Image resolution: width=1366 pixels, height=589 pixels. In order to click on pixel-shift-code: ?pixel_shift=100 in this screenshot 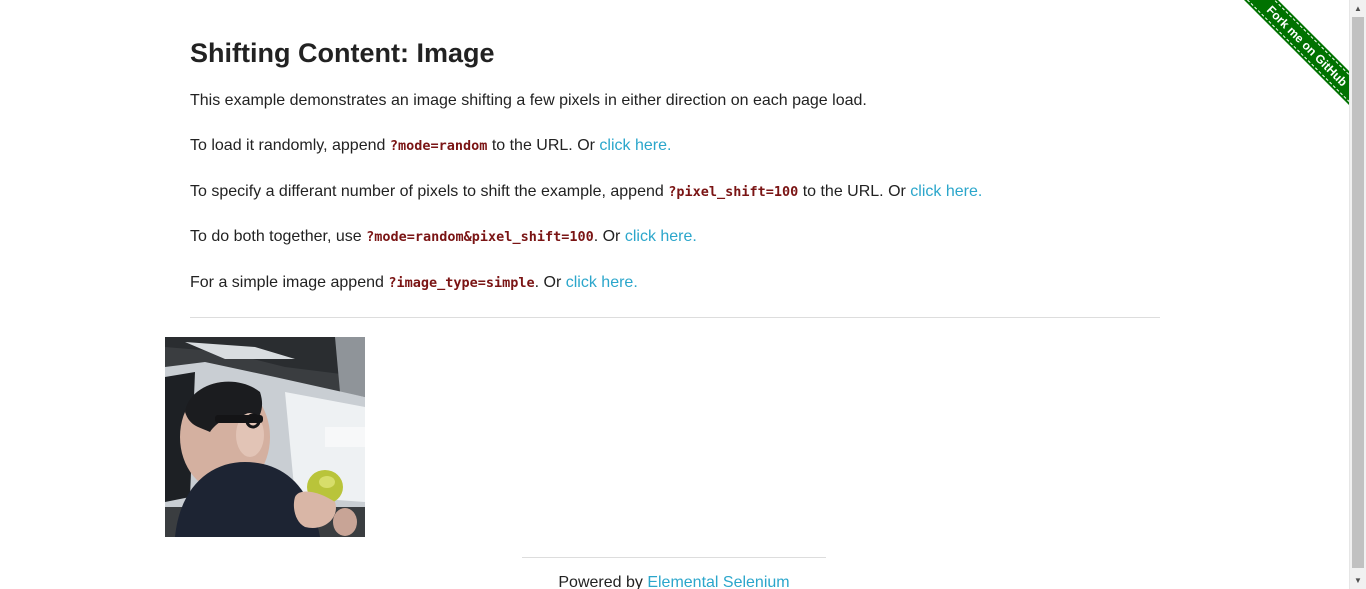, I will do `click(733, 192)`.